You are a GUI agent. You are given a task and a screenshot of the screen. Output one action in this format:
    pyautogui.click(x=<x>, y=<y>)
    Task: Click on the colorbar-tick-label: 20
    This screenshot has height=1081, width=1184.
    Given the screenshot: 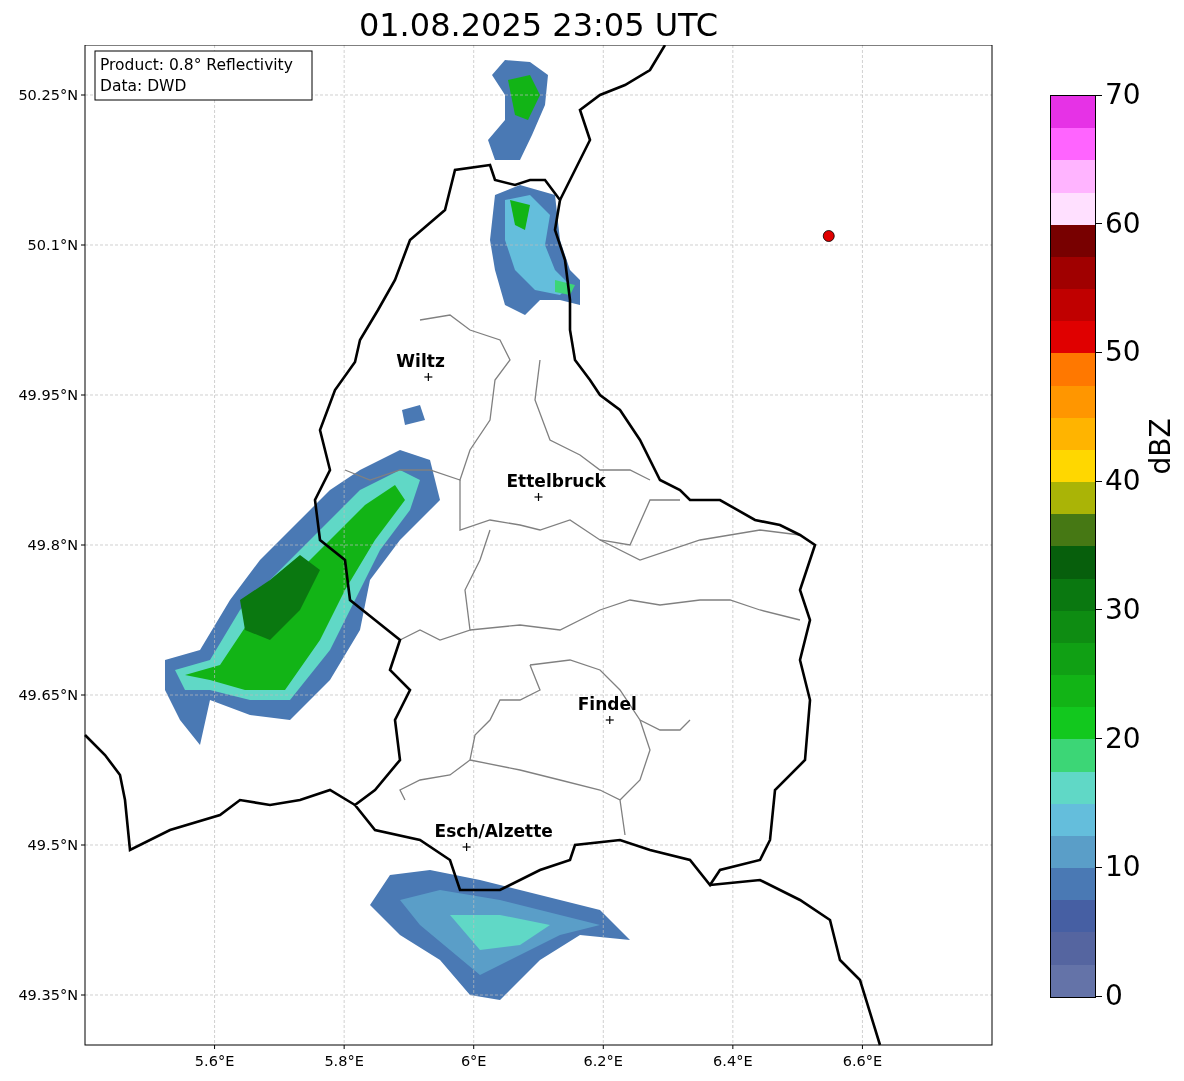 What is the action you would take?
    pyautogui.click(x=1123, y=738)
    